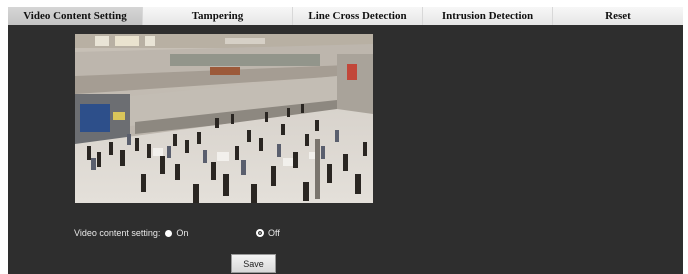  What do you see at coordinates (253, 263) in the screenshot?
I see `save-button: Save` at bounding box center [253, 263].